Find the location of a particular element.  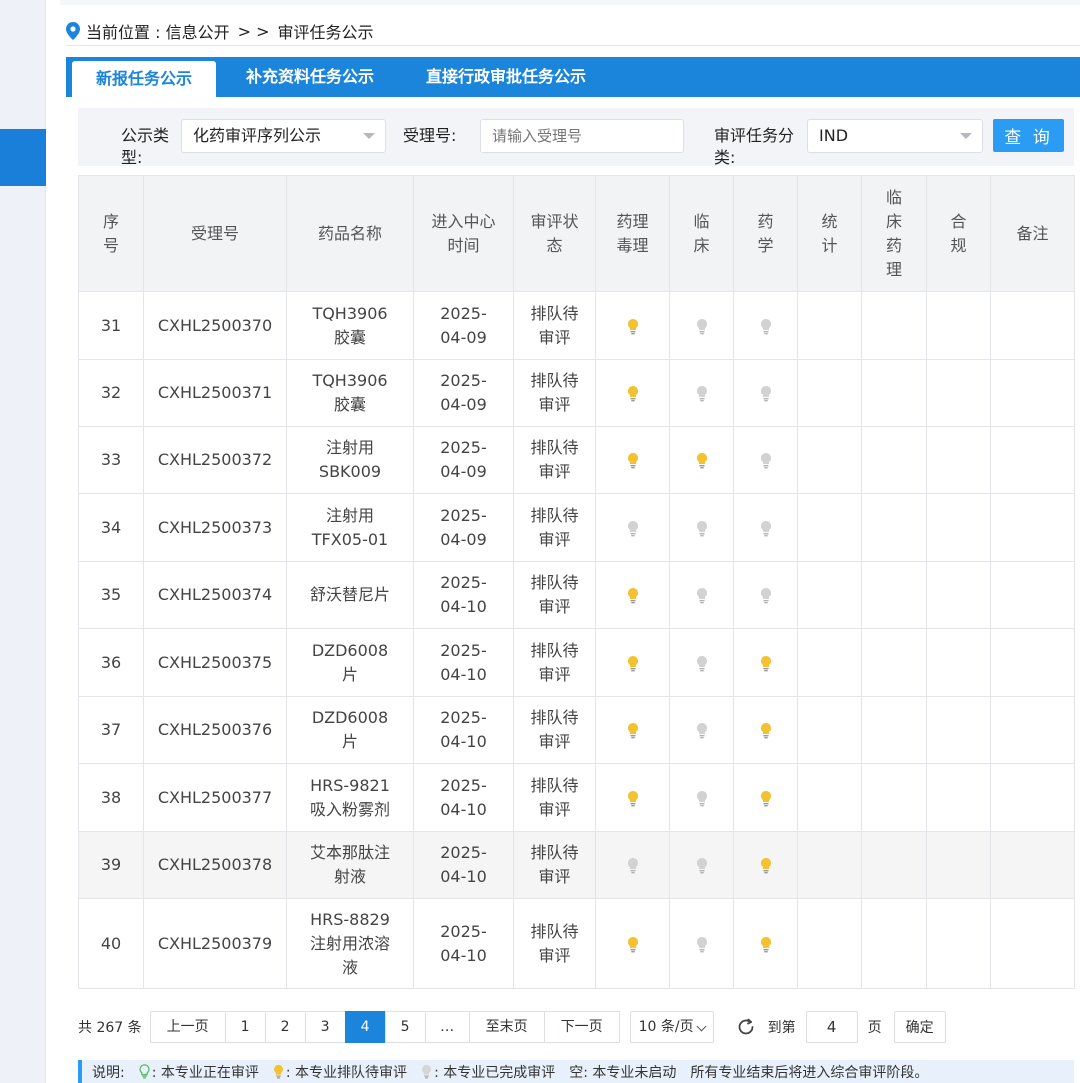

confirm-button: 确定 is located at coordinates (919, 1027).